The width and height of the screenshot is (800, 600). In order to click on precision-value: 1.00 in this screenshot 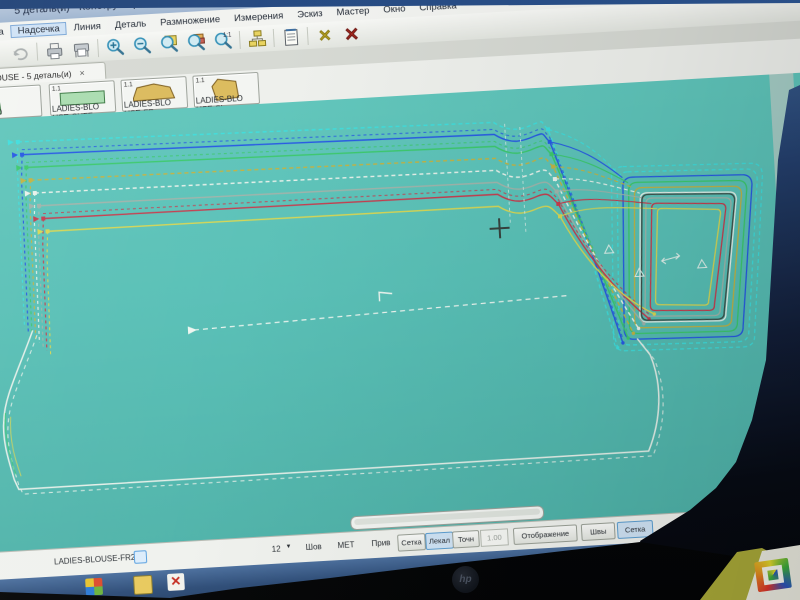, I will do `click(494, 537)`.